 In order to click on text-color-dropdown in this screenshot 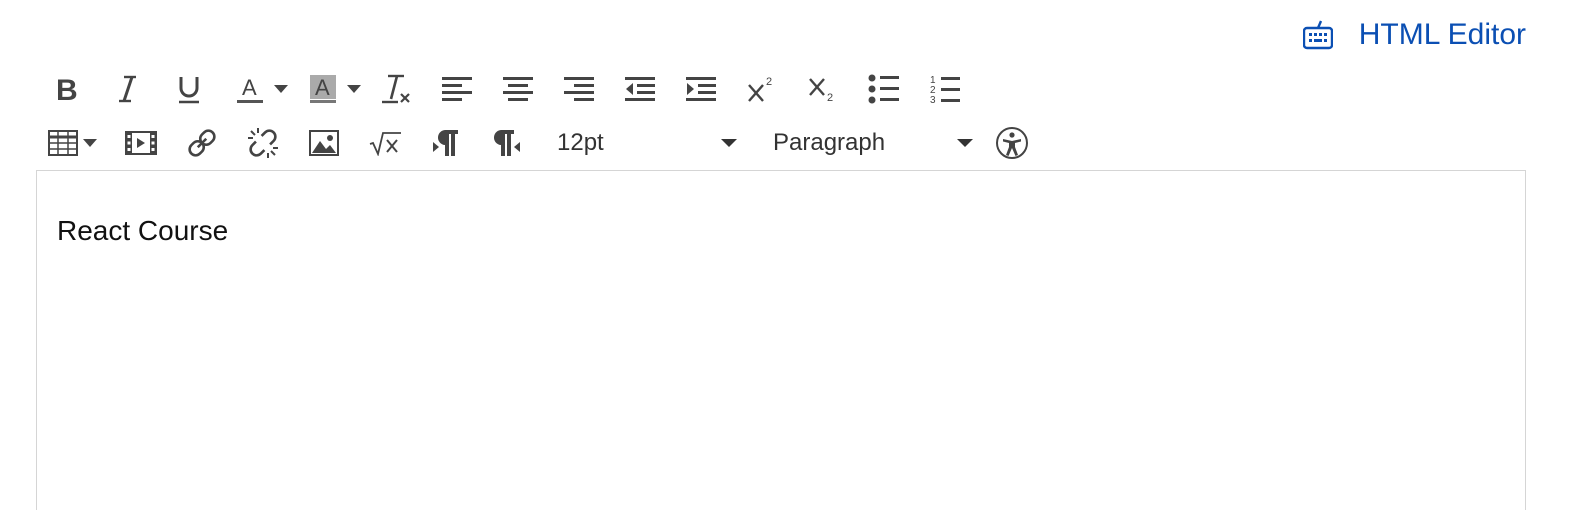, I will do `click(281, 89)`.